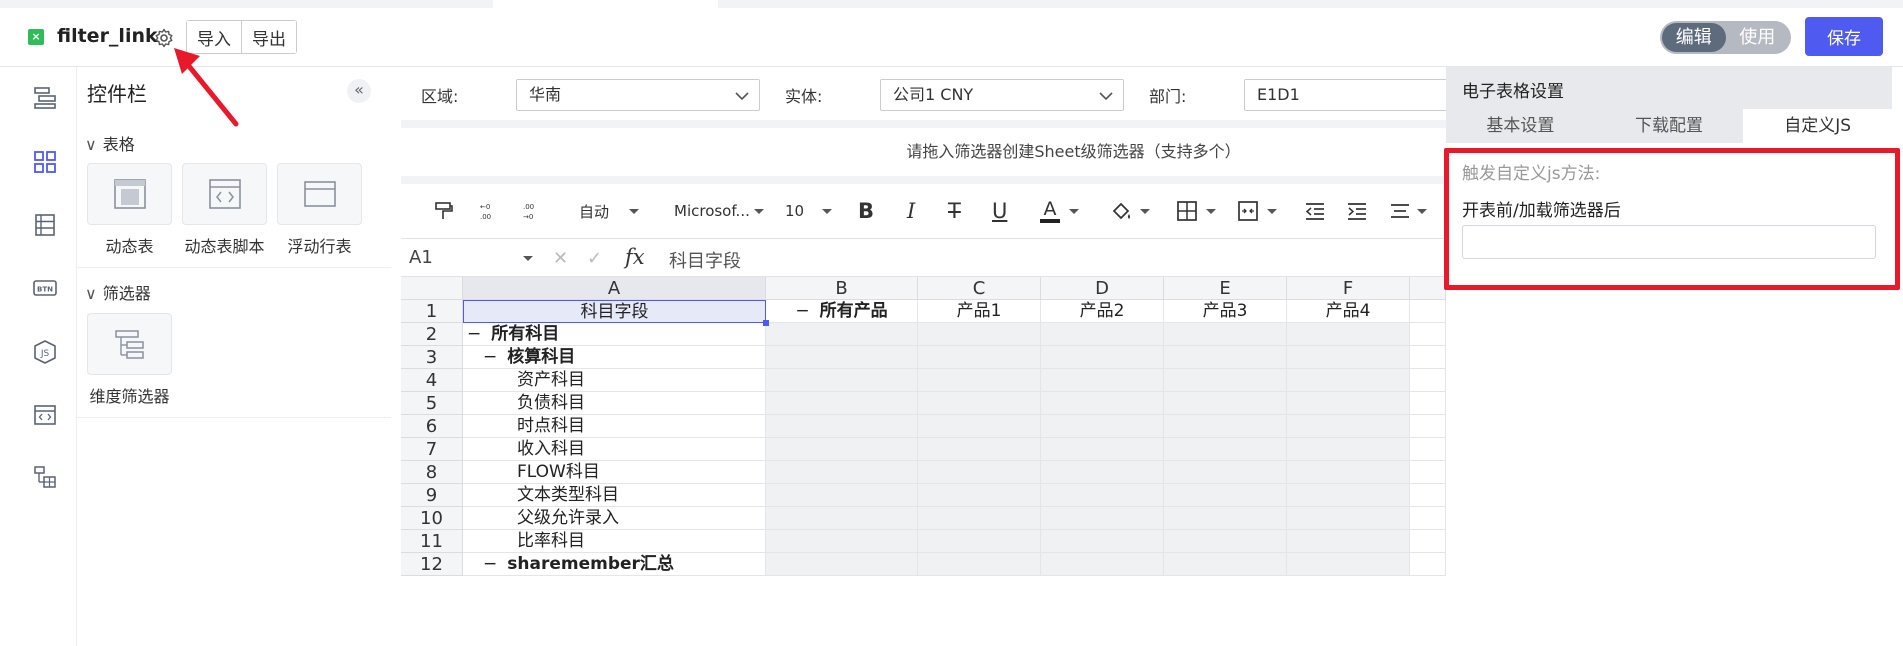 The height and width of the screenshot is (646, 1903). I want to click on cancel-icon: ✕, so click(560, 258).